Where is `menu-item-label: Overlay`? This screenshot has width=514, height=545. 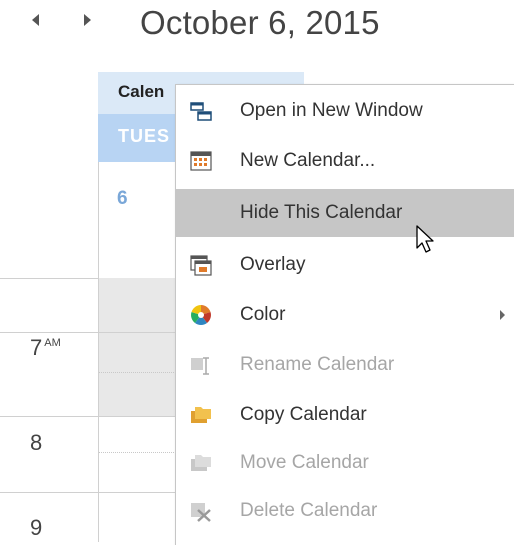 menu-item-label: Overlay is located at coordinates (273, 264).